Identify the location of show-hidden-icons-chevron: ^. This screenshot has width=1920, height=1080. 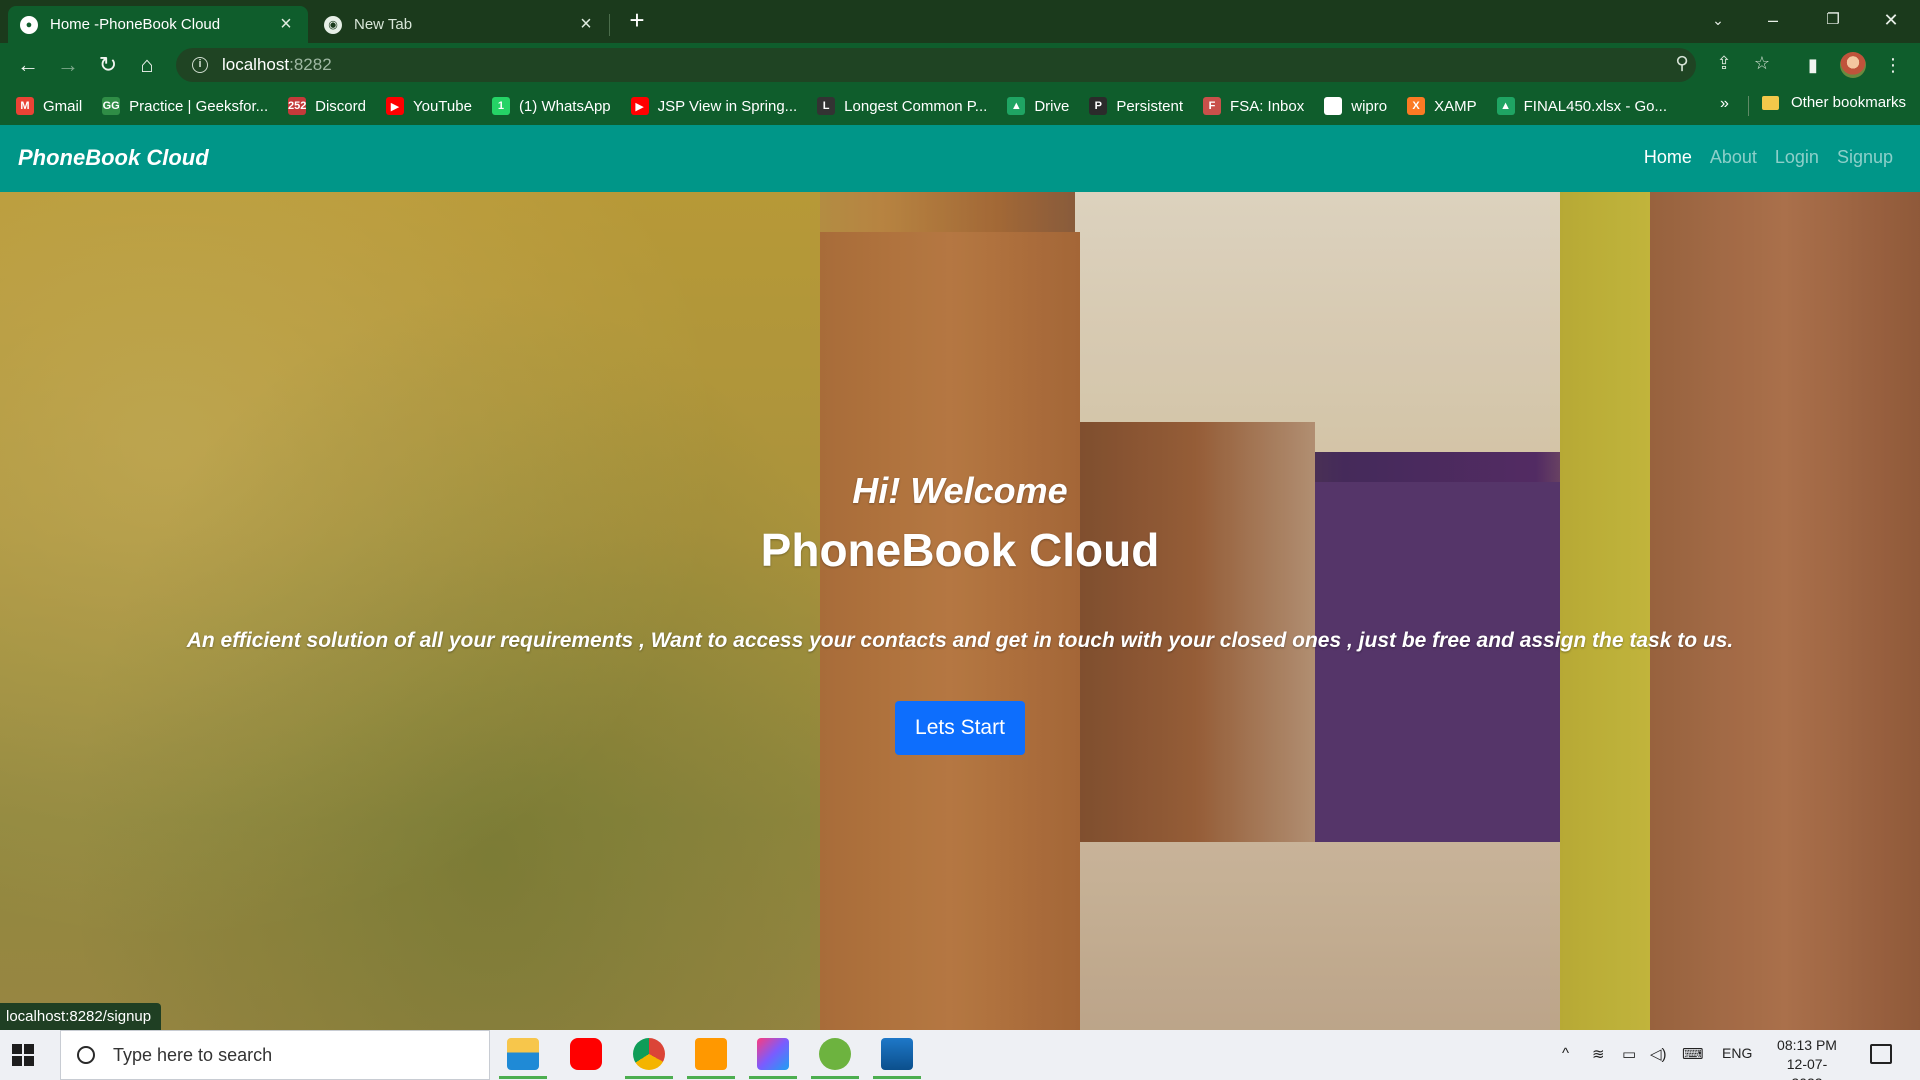
(1565, 1053).